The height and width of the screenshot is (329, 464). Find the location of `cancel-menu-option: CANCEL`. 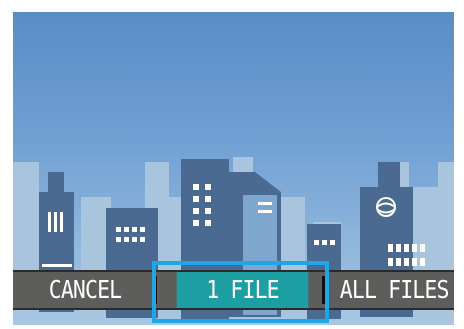

cancel-menu-option: CANCEL is located at coordinates (85, 290).